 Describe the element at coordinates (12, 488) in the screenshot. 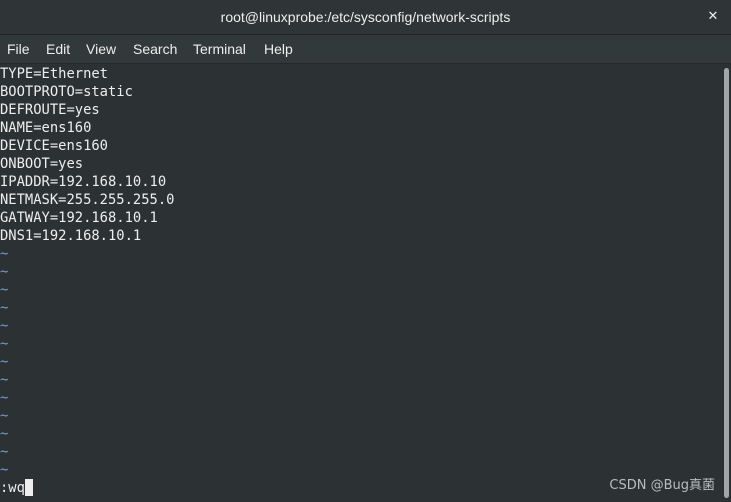

I see `command-text: :wq` at that location.